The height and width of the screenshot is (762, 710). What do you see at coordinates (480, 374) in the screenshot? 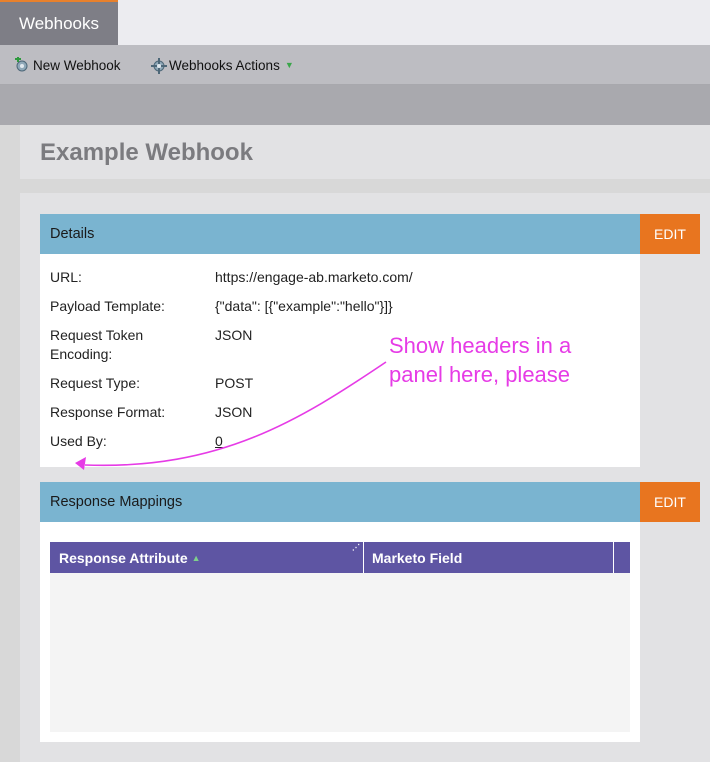
I see `annotation-line-2: panel here, please` at bounding box center [480, 374].